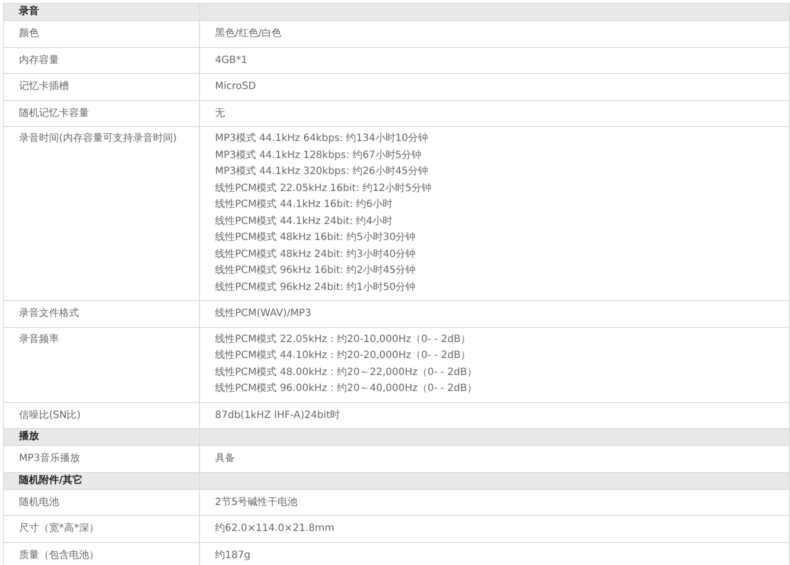 This screenshot has height=565, width=790. I want to click on spec-value: 黑色/红色/白色, so click(249, 34).